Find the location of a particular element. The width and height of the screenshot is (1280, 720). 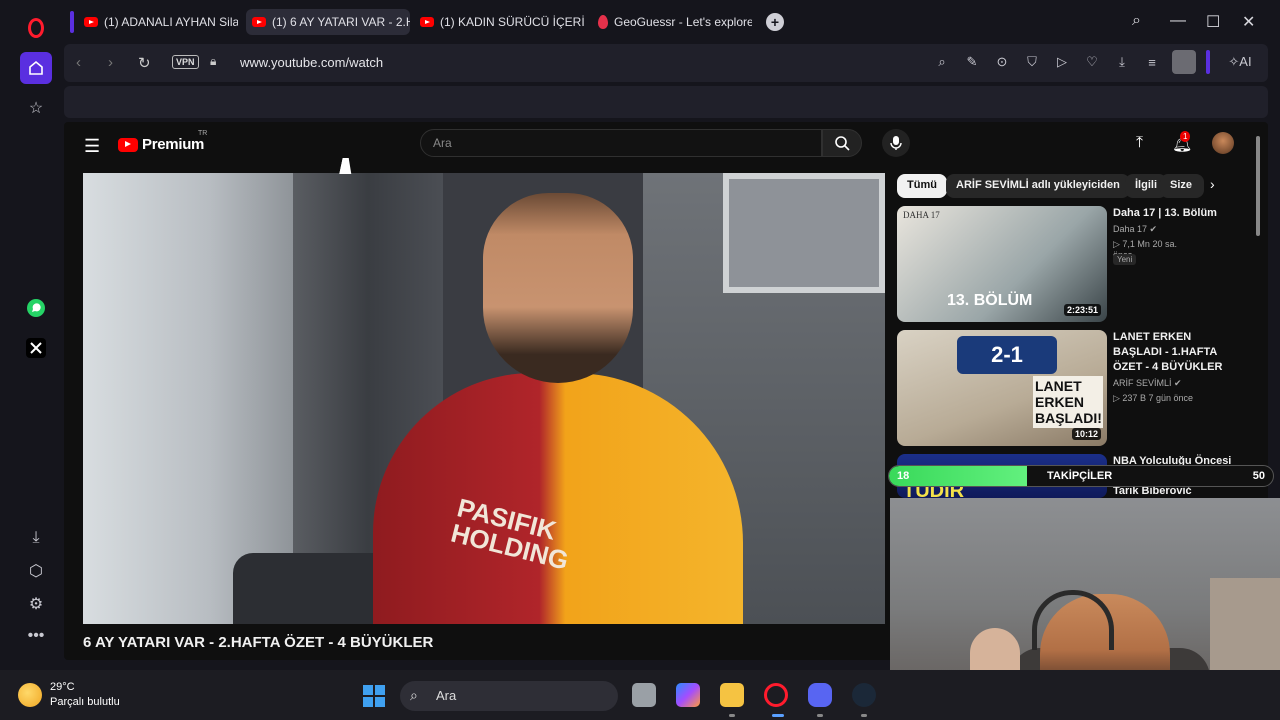

send-icon: ▷ is located at coordinates (1062, 62).